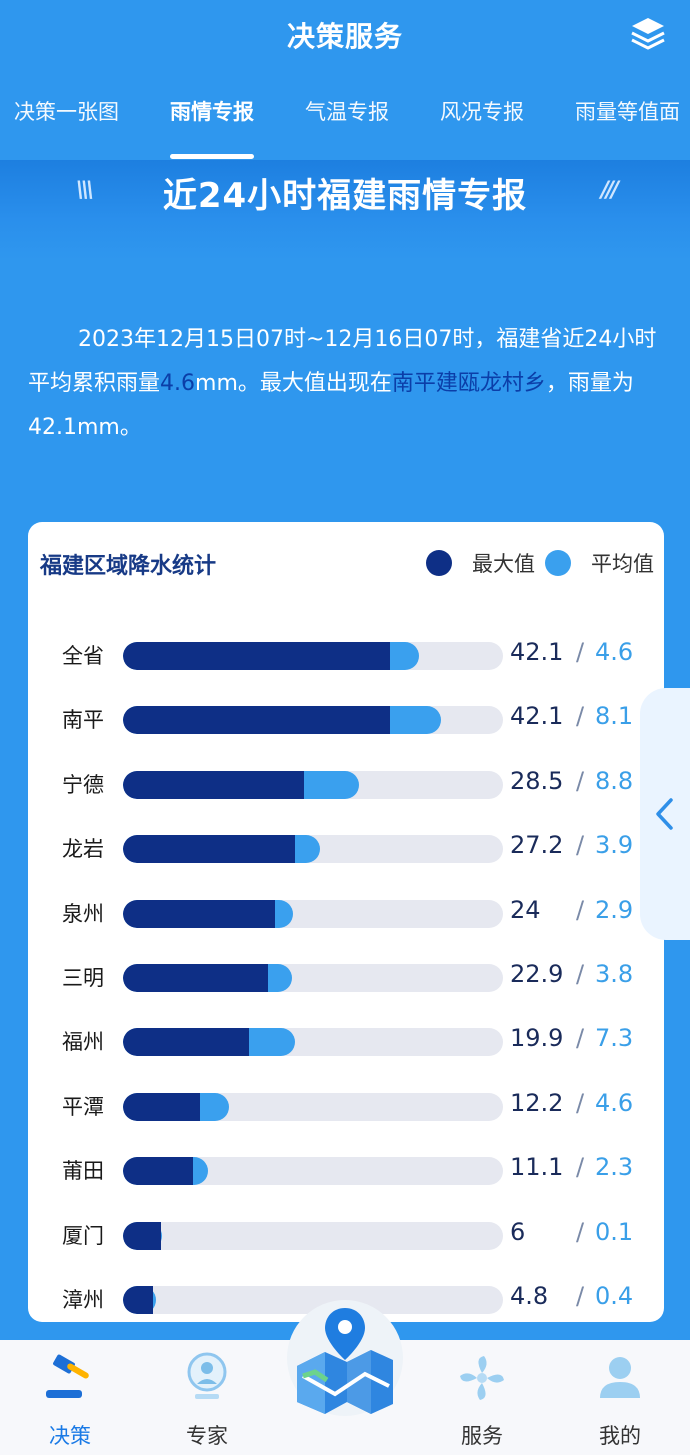  Describe the element at coordinates (83, 1171) in the screenshot. I see `region-label: 莆田` at that location.